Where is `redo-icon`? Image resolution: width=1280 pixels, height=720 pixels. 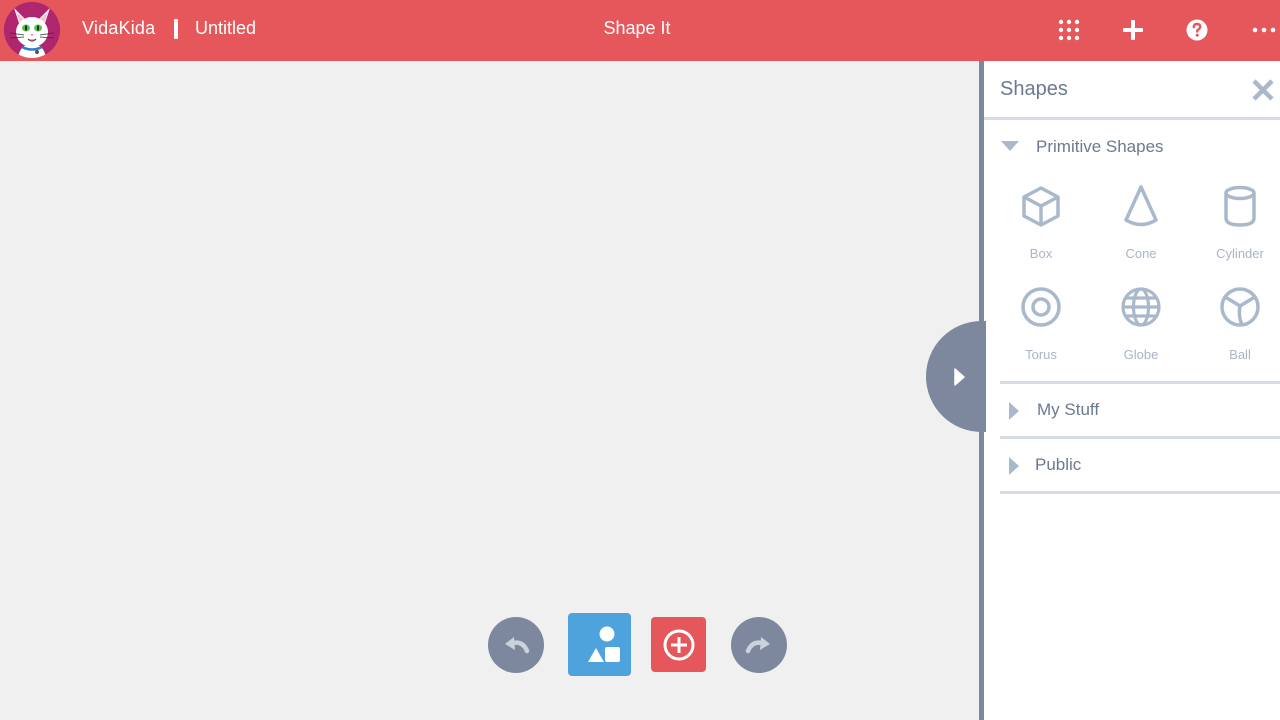
redo-icon is located at coordinates (757, 645).